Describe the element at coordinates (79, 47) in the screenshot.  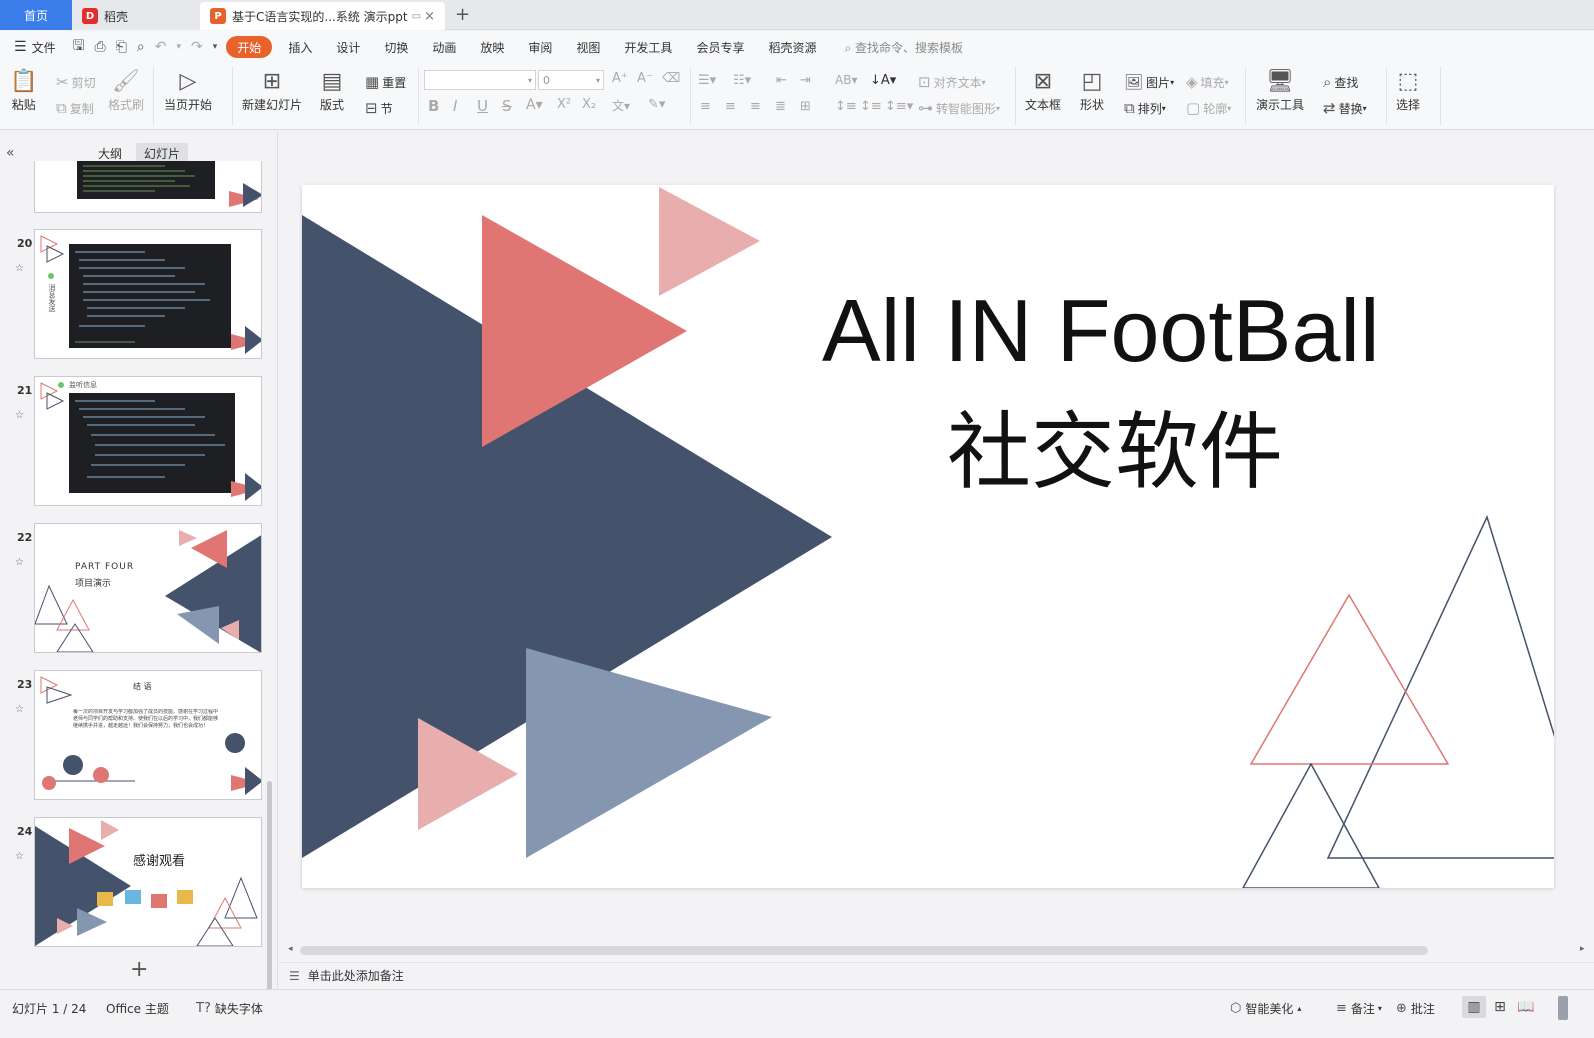
I see `save-icon: 🖫` at that location.